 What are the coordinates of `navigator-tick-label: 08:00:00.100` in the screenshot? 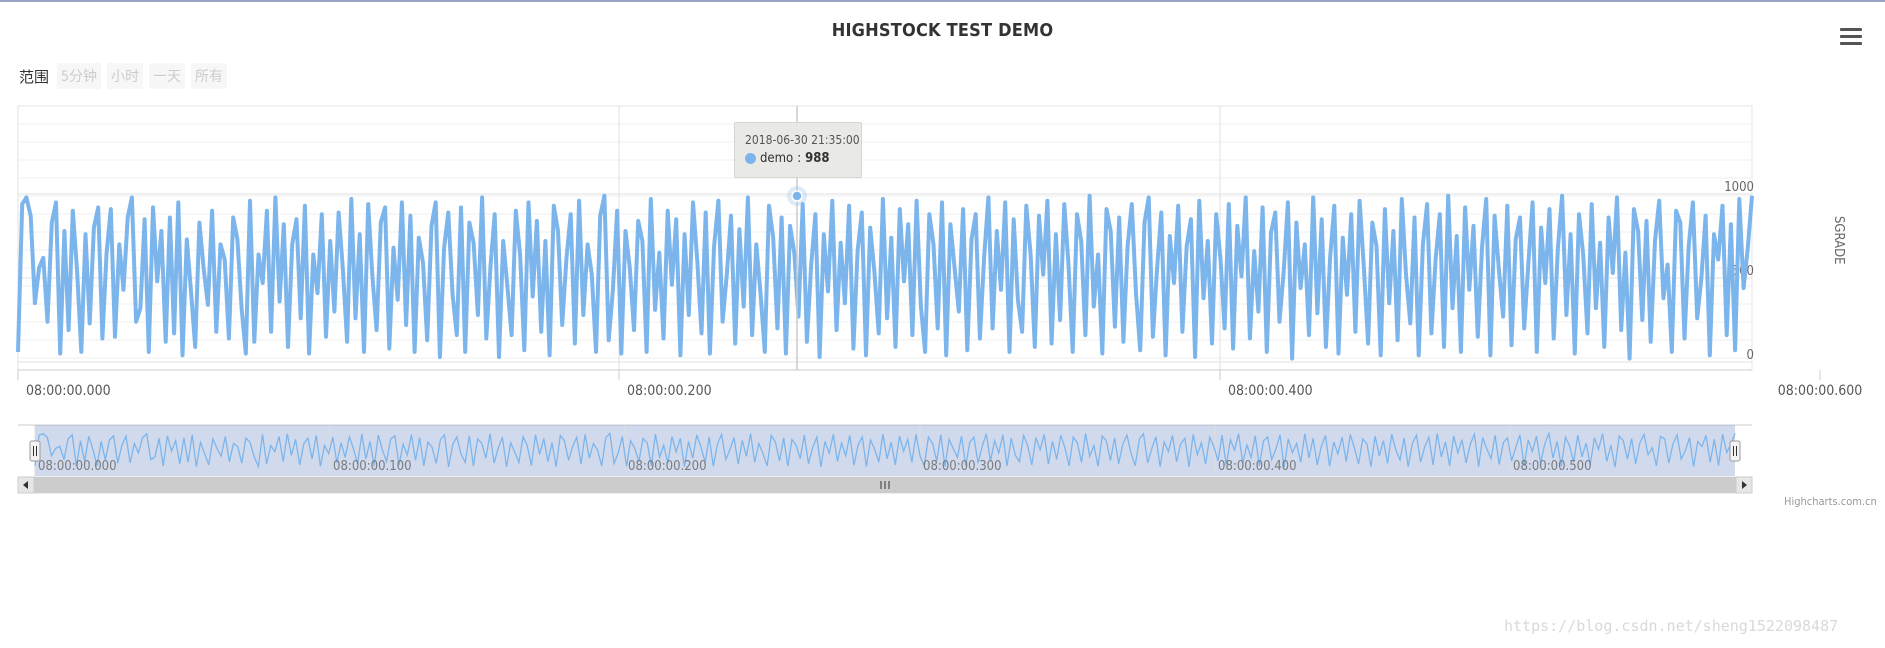 It's located at (372, 466).